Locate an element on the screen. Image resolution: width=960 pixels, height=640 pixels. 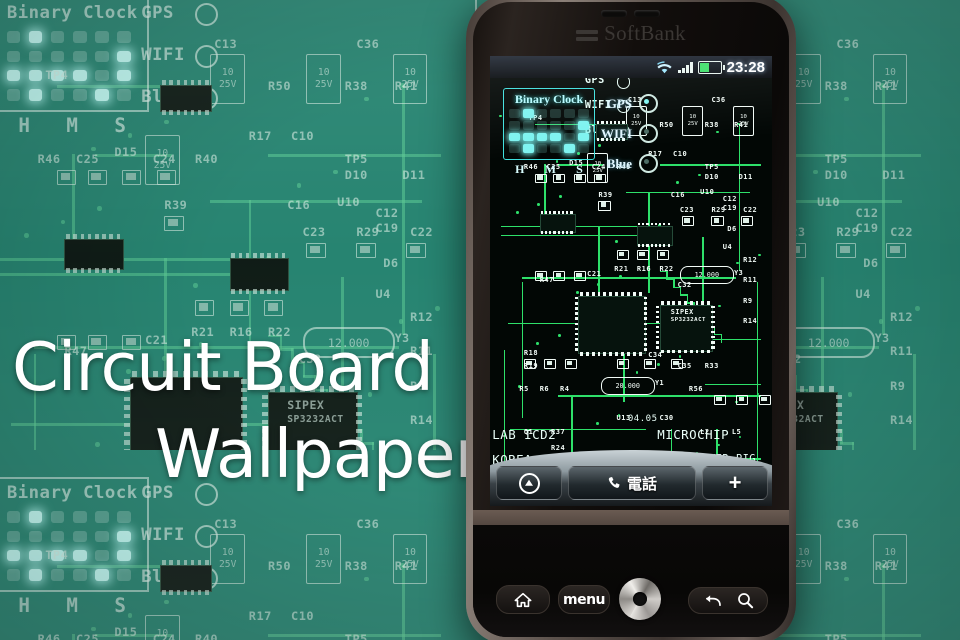
pcb-silkscreen-text: SP3232ACT is located at coordinates (688, 320).